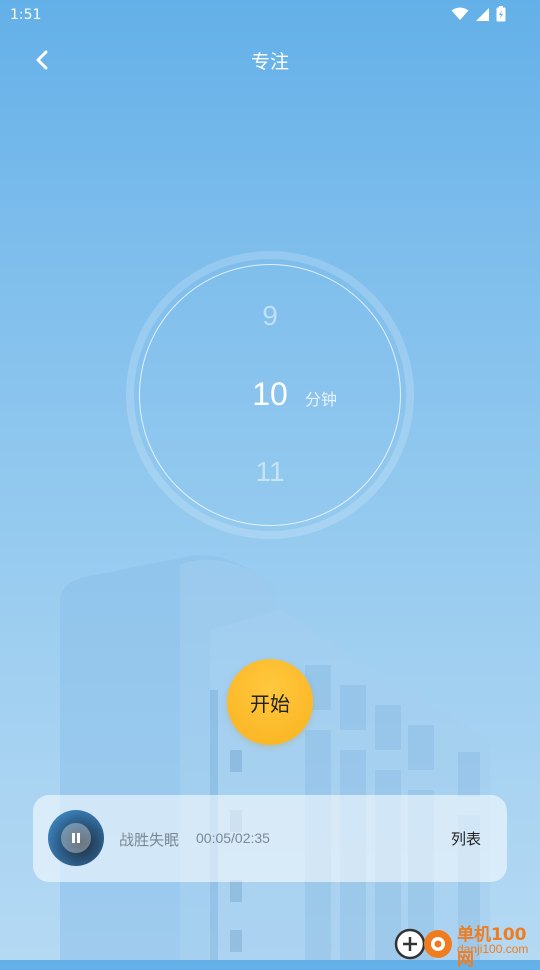 The width and height of the screenshot is (540, 970). Describe the element at coordinates (270, 316) in the screenshot. I see `dial-value-prev: 9` at that location.